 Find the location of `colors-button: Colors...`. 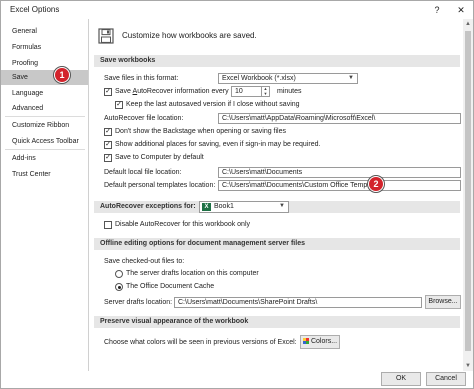

colors-button: Colors... is located at coordinates (320, 342).